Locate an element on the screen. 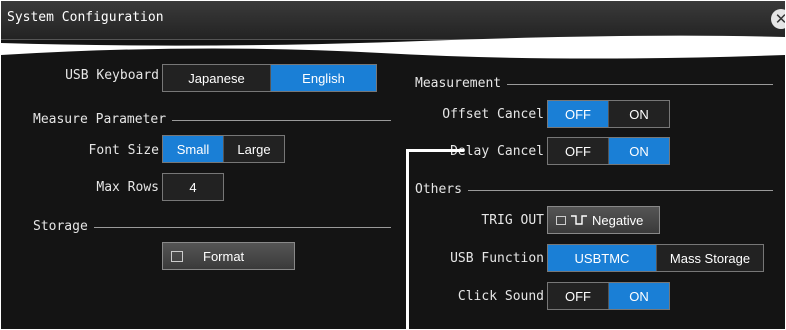  measurement-heading: Measurement is located at coordinates (461, 83).